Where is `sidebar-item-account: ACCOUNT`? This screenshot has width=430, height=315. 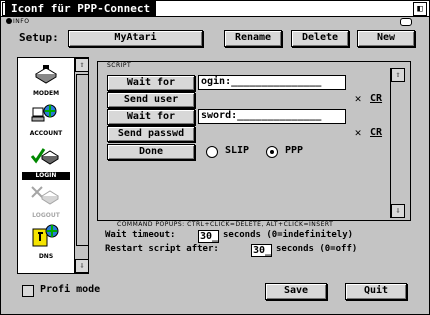
sidebar-item-account: ACCOUNT is located at coordinates (46, 122).